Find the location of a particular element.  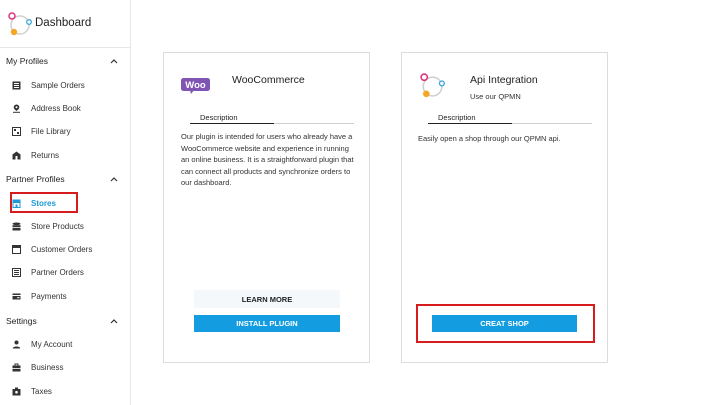

sidebar-item-store-products: Store Products is located at coordinates (69, 226).